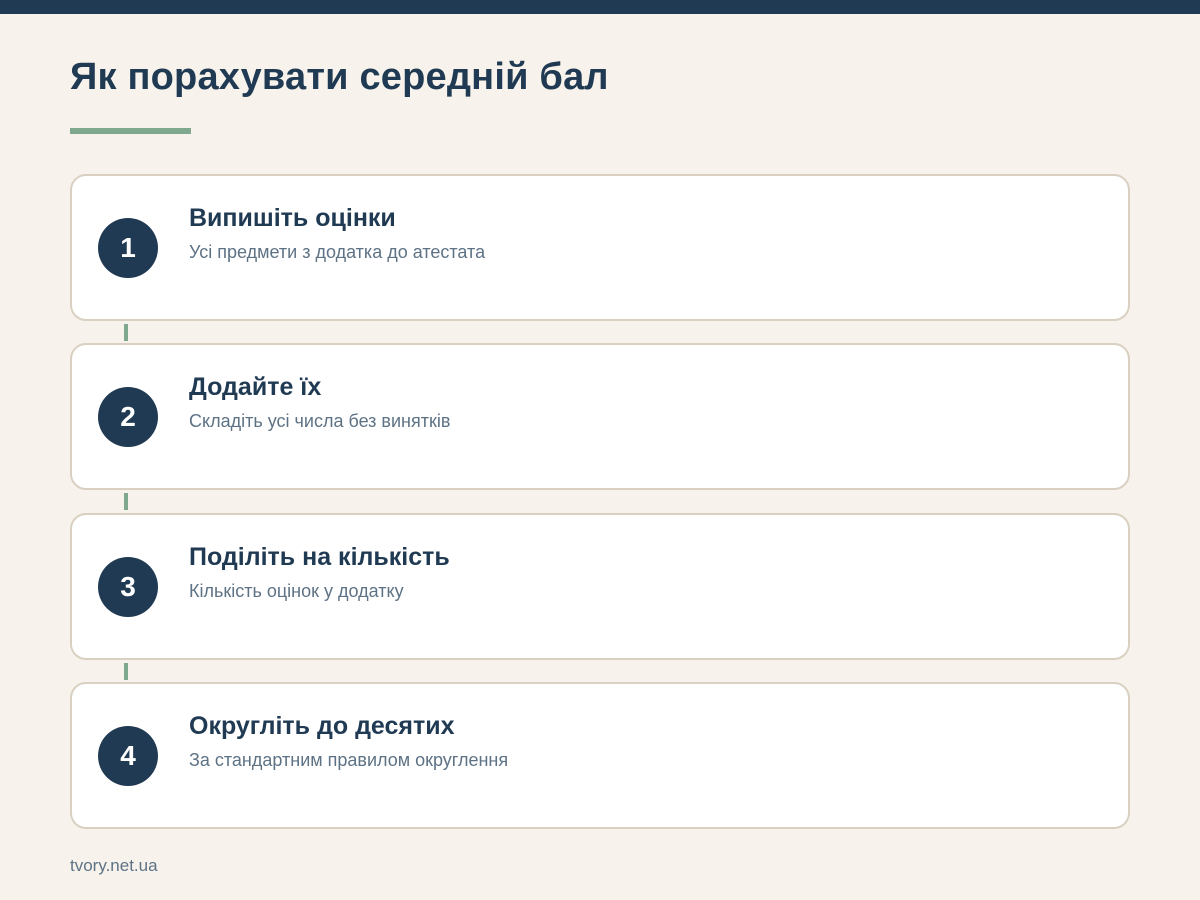 This screenshot has height=900, width=1200. Describe the element at coordinates (128, 417) in the screenshot. I see `step-number-badge: 2` at that location.